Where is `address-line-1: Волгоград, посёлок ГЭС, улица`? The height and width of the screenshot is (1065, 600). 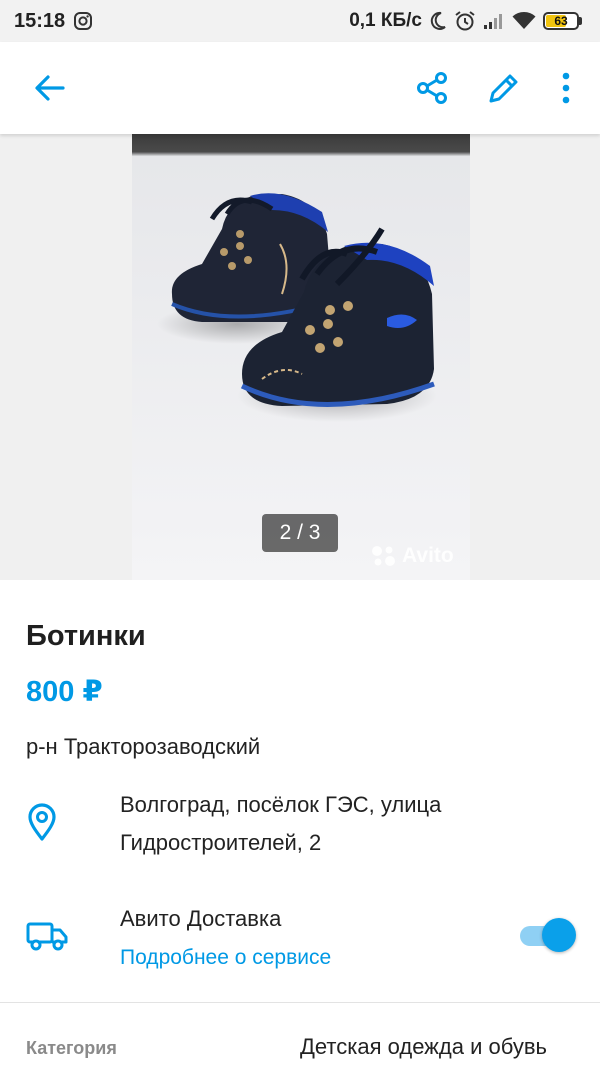
address-line-1: Волгоград, посёлок ГЭС, улица is located at coordinates (281, 804).